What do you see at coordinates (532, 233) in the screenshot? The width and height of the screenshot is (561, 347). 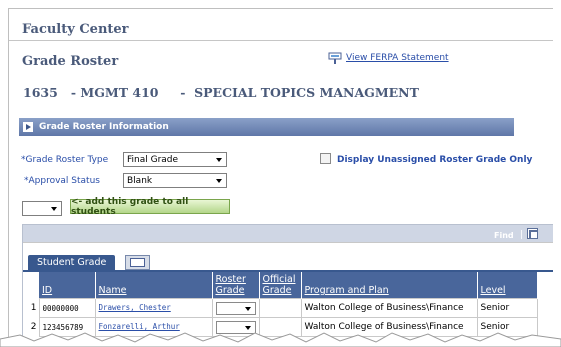 I see `view-all-icon` at bounding box center [532, 233].